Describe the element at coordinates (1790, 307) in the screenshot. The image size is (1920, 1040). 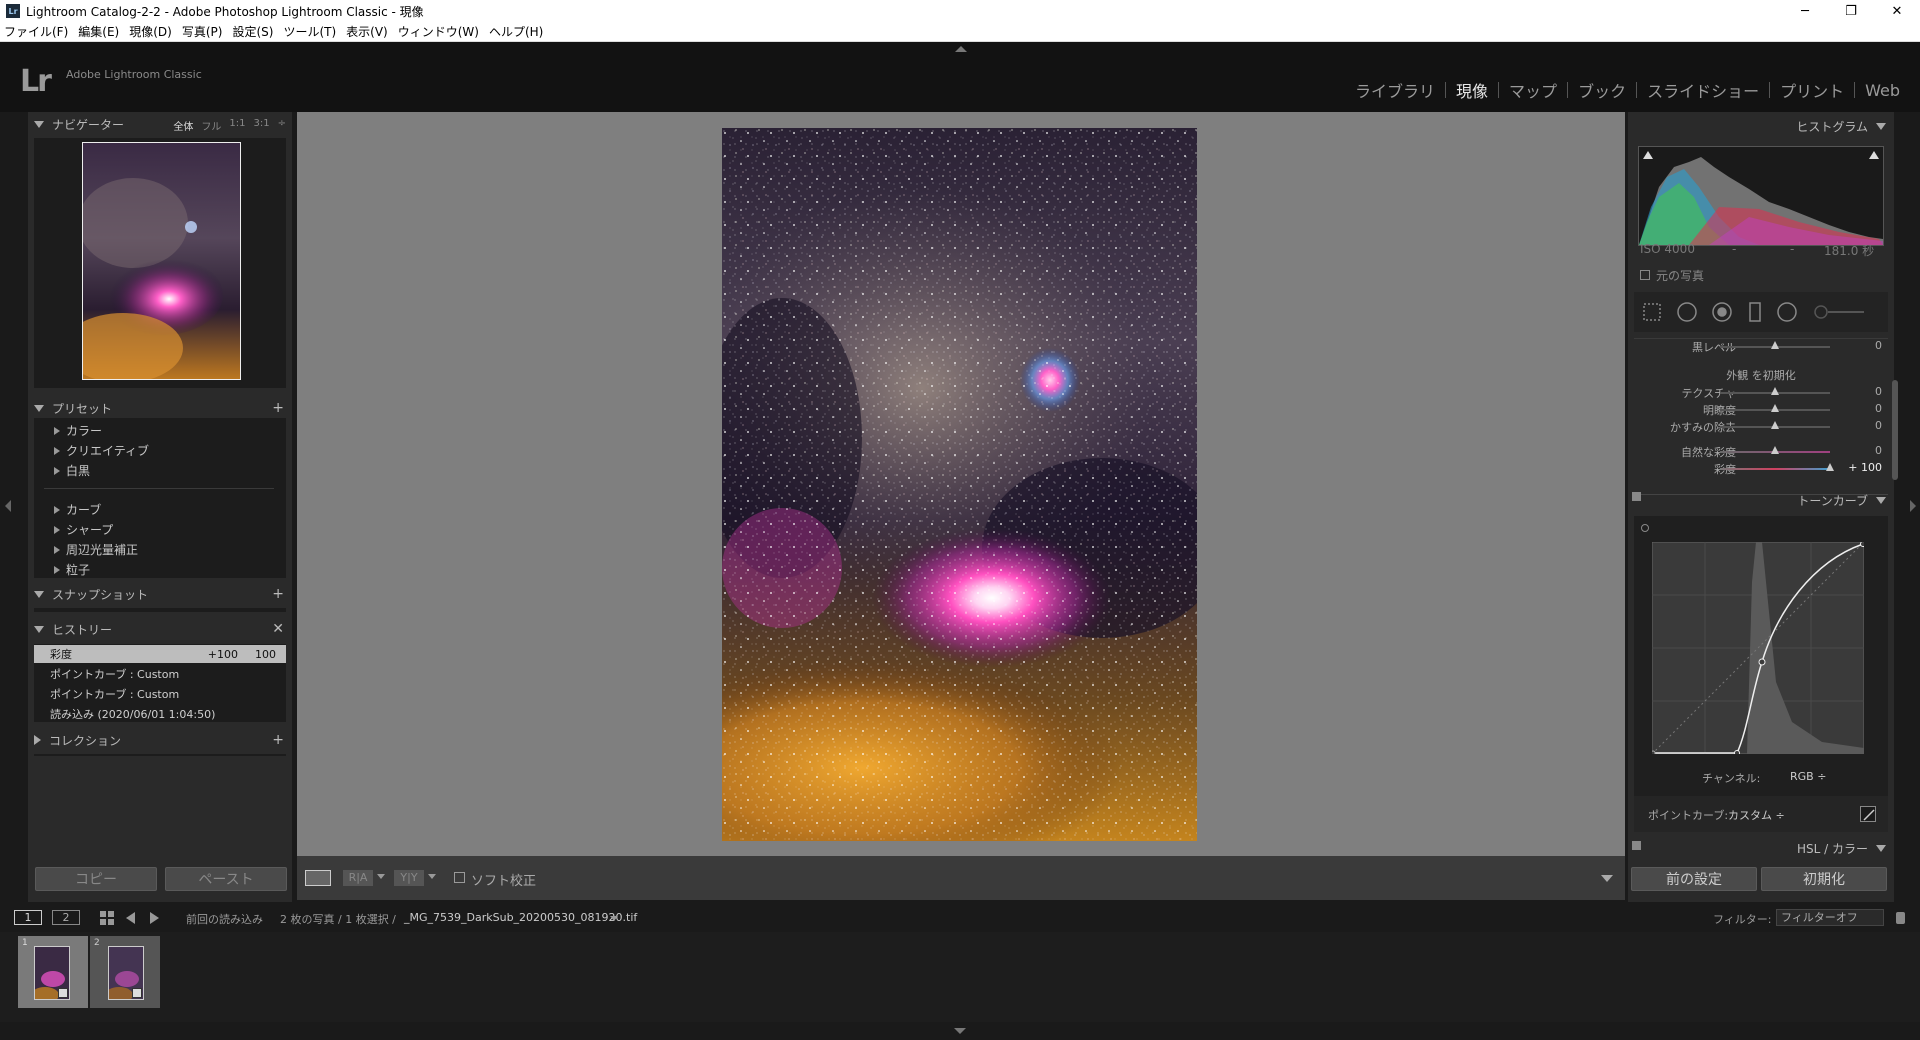
I see `radial-filter-icon` at that location.